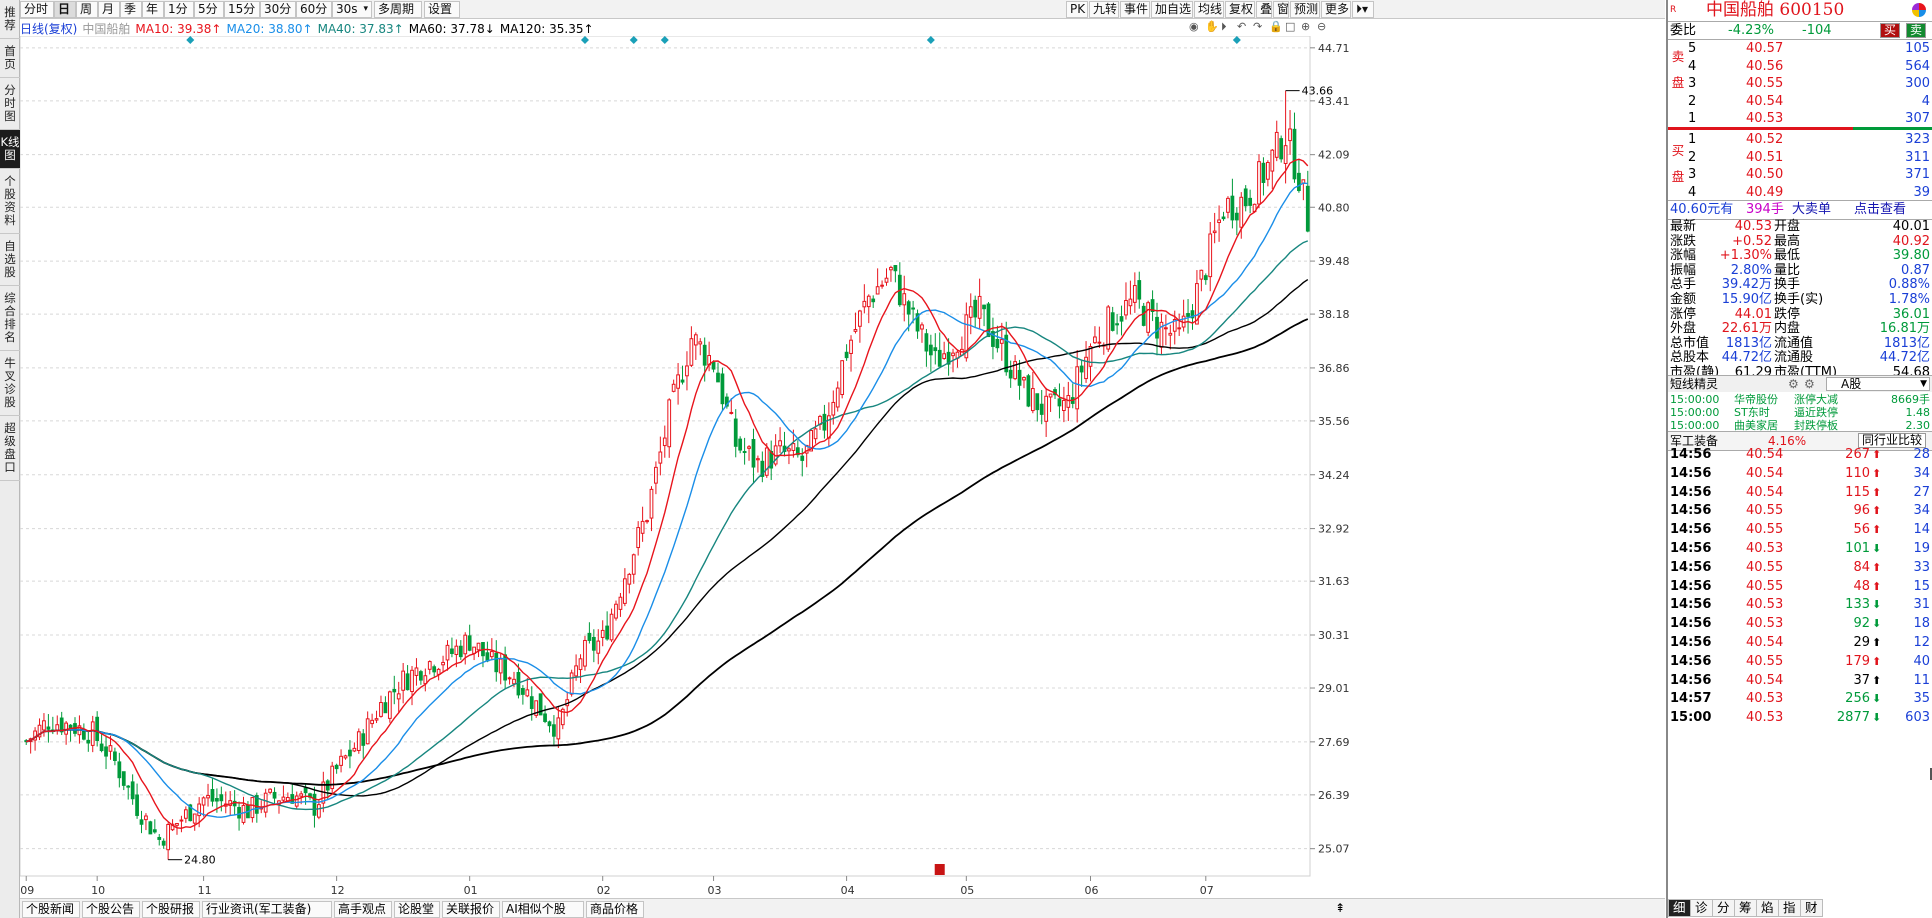  What do you see at coordinates (471, 909) in the screenshot?
I see `bottom-tab-6: 关联报价` at bounding box center [471, 909].